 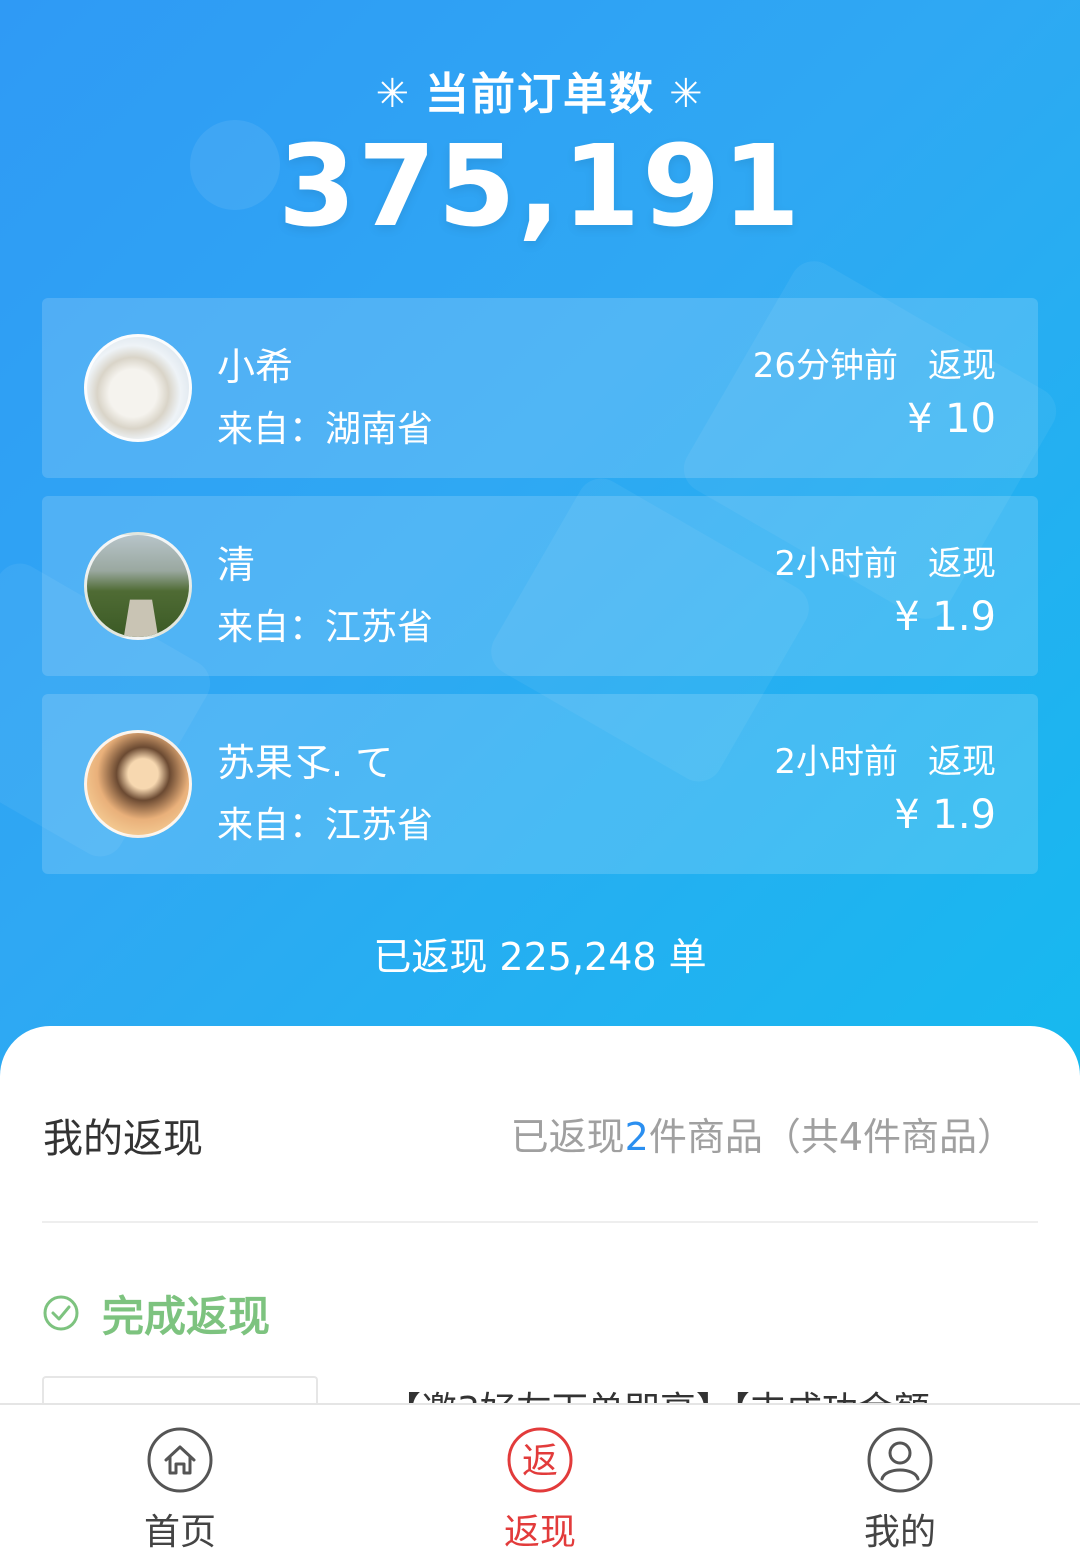 What do you see at coordinates (236, 565) in the screenshot?
I see `user-name: 清` at bounding box center [236, 565].